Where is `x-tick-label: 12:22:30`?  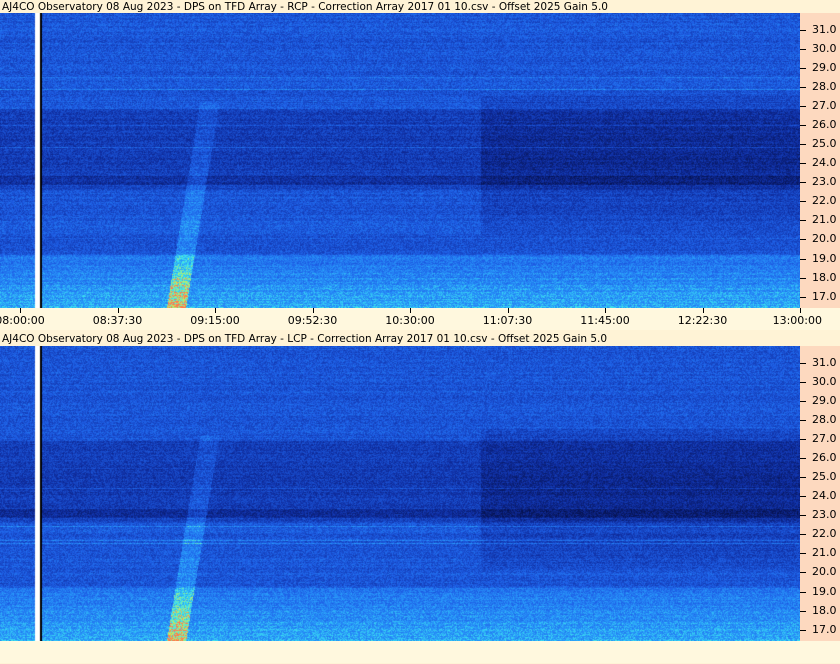 x-tick-label: 12:22:30 is located at coordinates (702, 320).